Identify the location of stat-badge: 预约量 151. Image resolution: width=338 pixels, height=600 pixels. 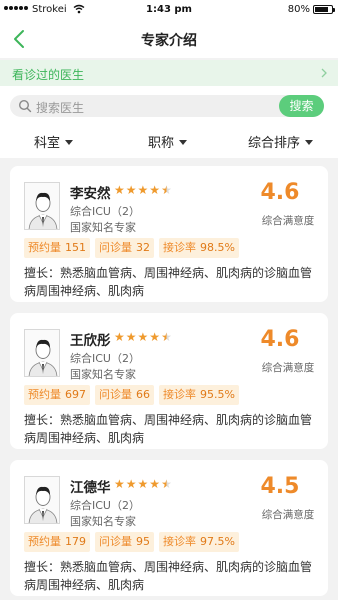
(57, 248).